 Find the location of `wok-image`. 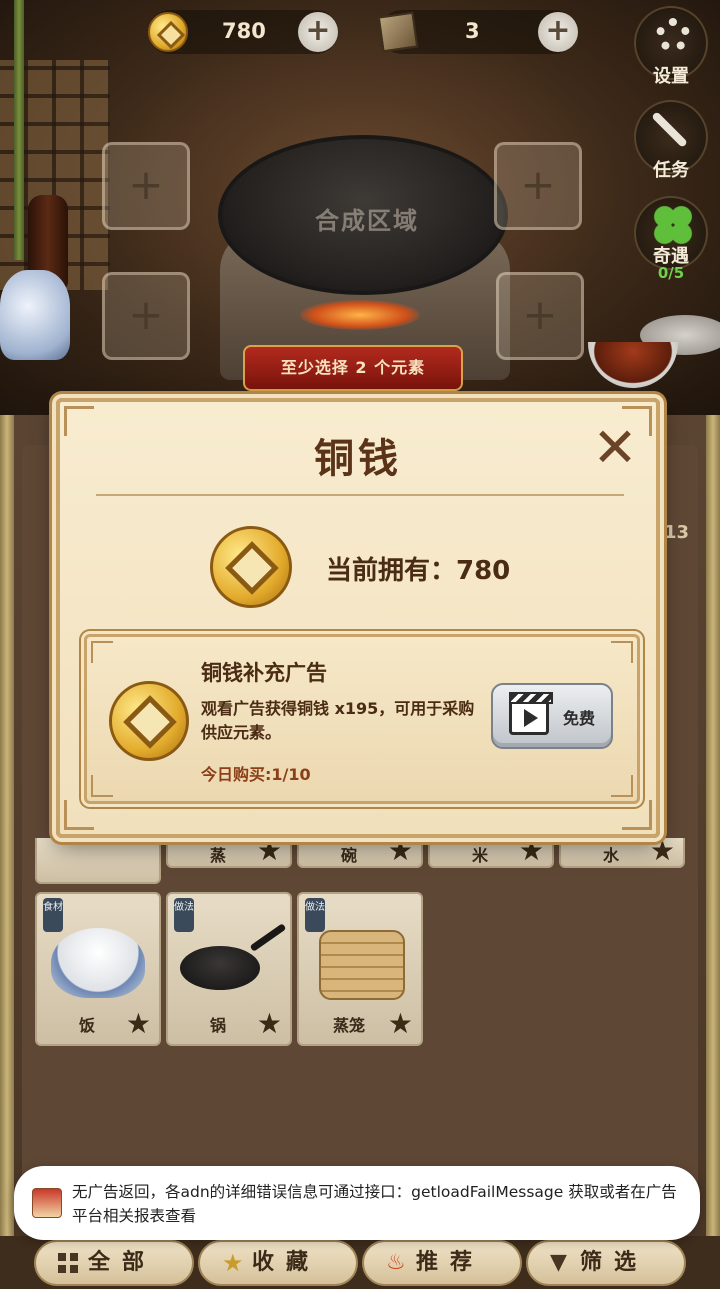

wok-image is located at coordinates (220, 968).